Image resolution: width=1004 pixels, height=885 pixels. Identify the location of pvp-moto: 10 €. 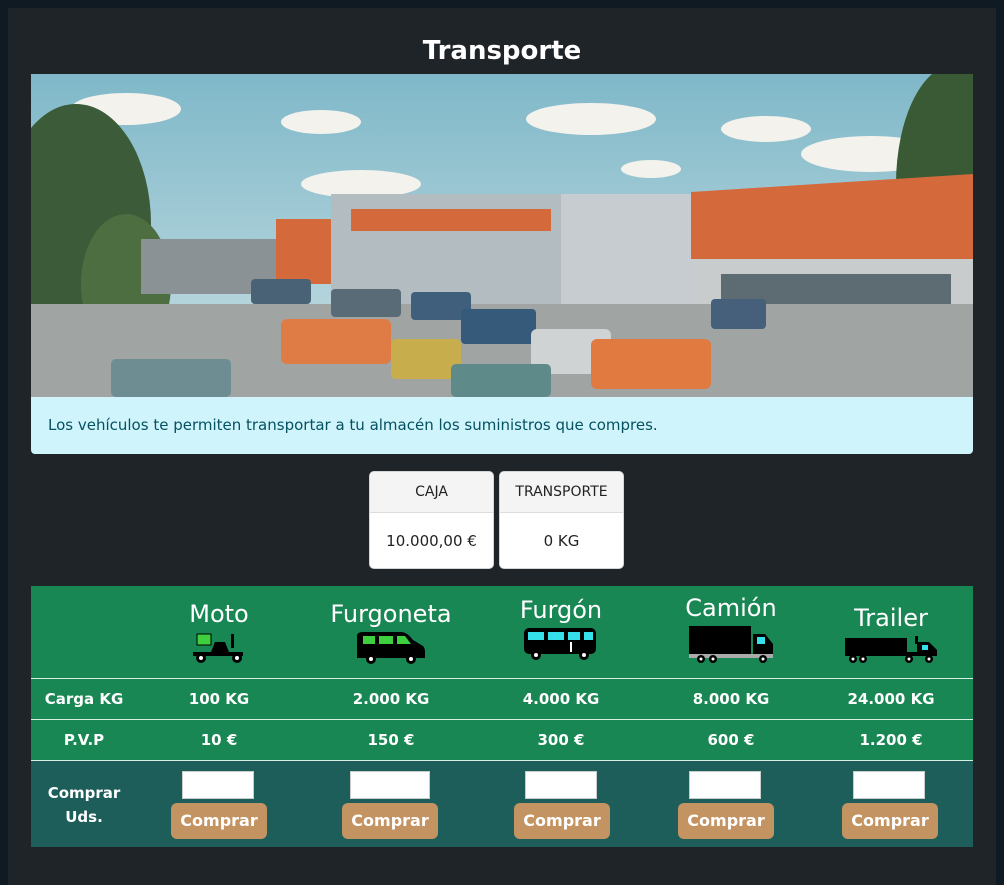
(219, 740).